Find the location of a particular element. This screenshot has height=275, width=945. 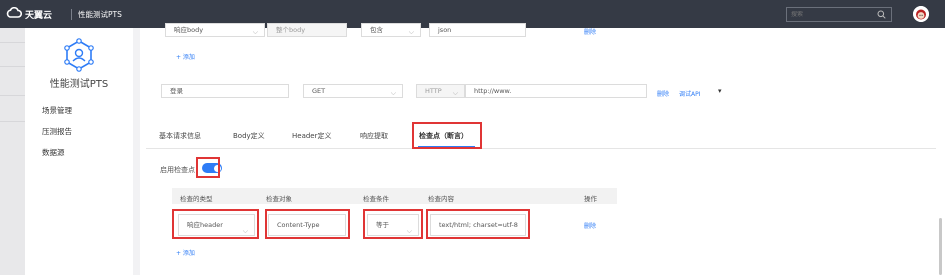

checkpoint-table-header: 检查的类型 检查对象 检查条件 检查内容 操作 is located at coordinates (394, 196).